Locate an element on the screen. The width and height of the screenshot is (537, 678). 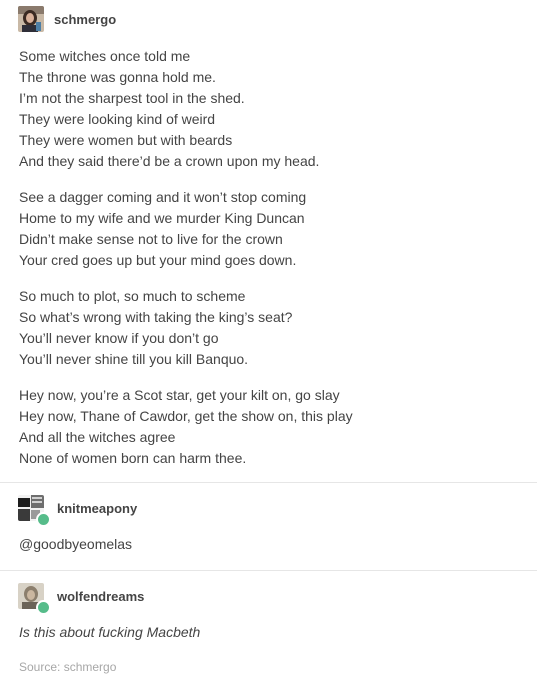
lyric-line: And all the witches agree is located at coordinates (97, 437).